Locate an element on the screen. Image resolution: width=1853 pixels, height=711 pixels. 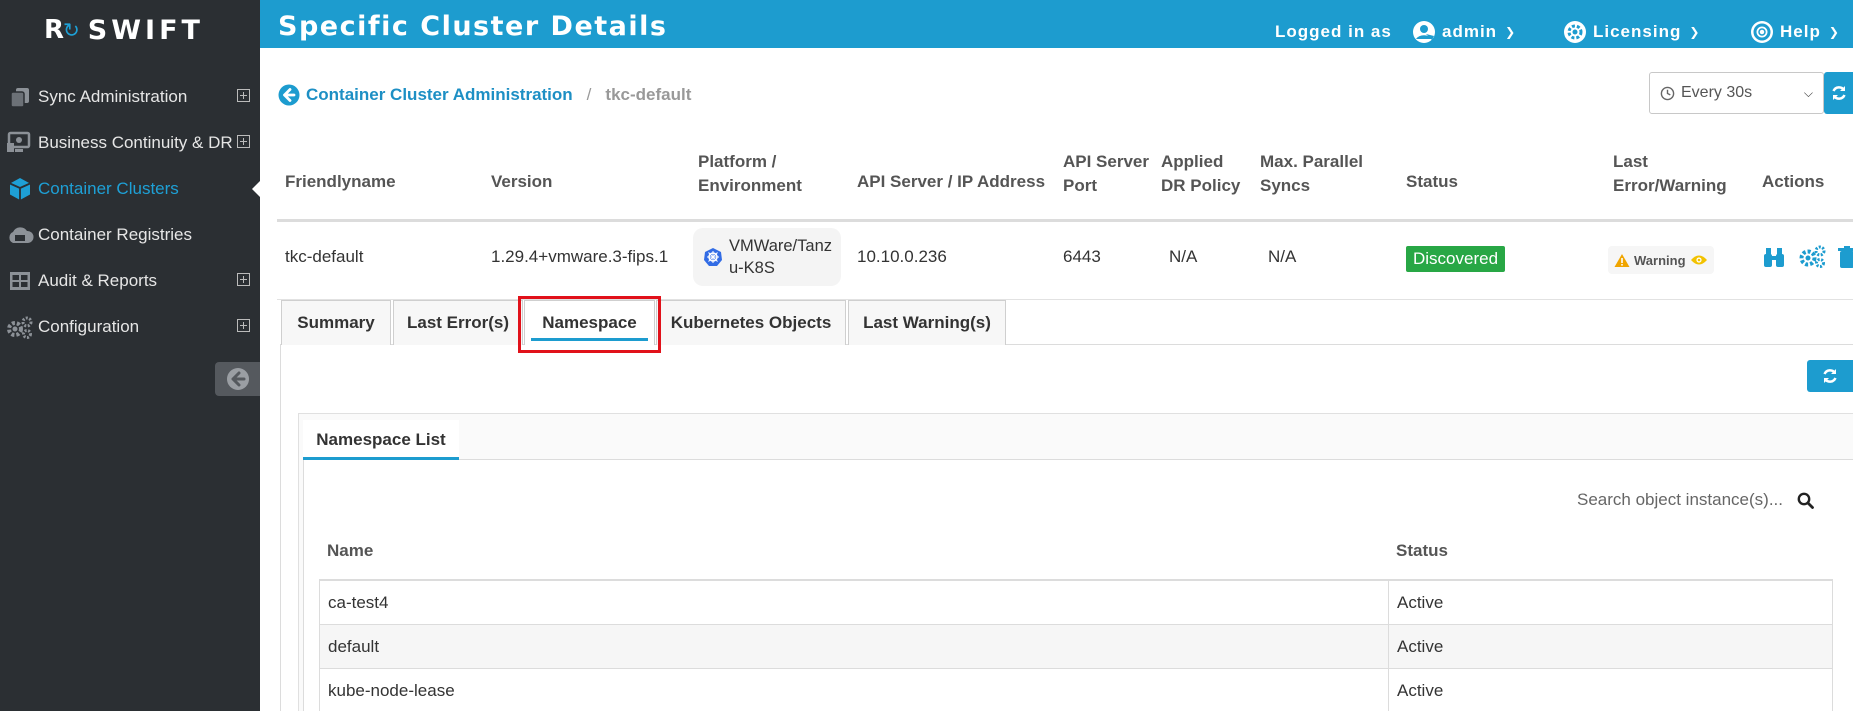
licensing-menu: Licensing ❯ is located at coordinates (1631, 32).